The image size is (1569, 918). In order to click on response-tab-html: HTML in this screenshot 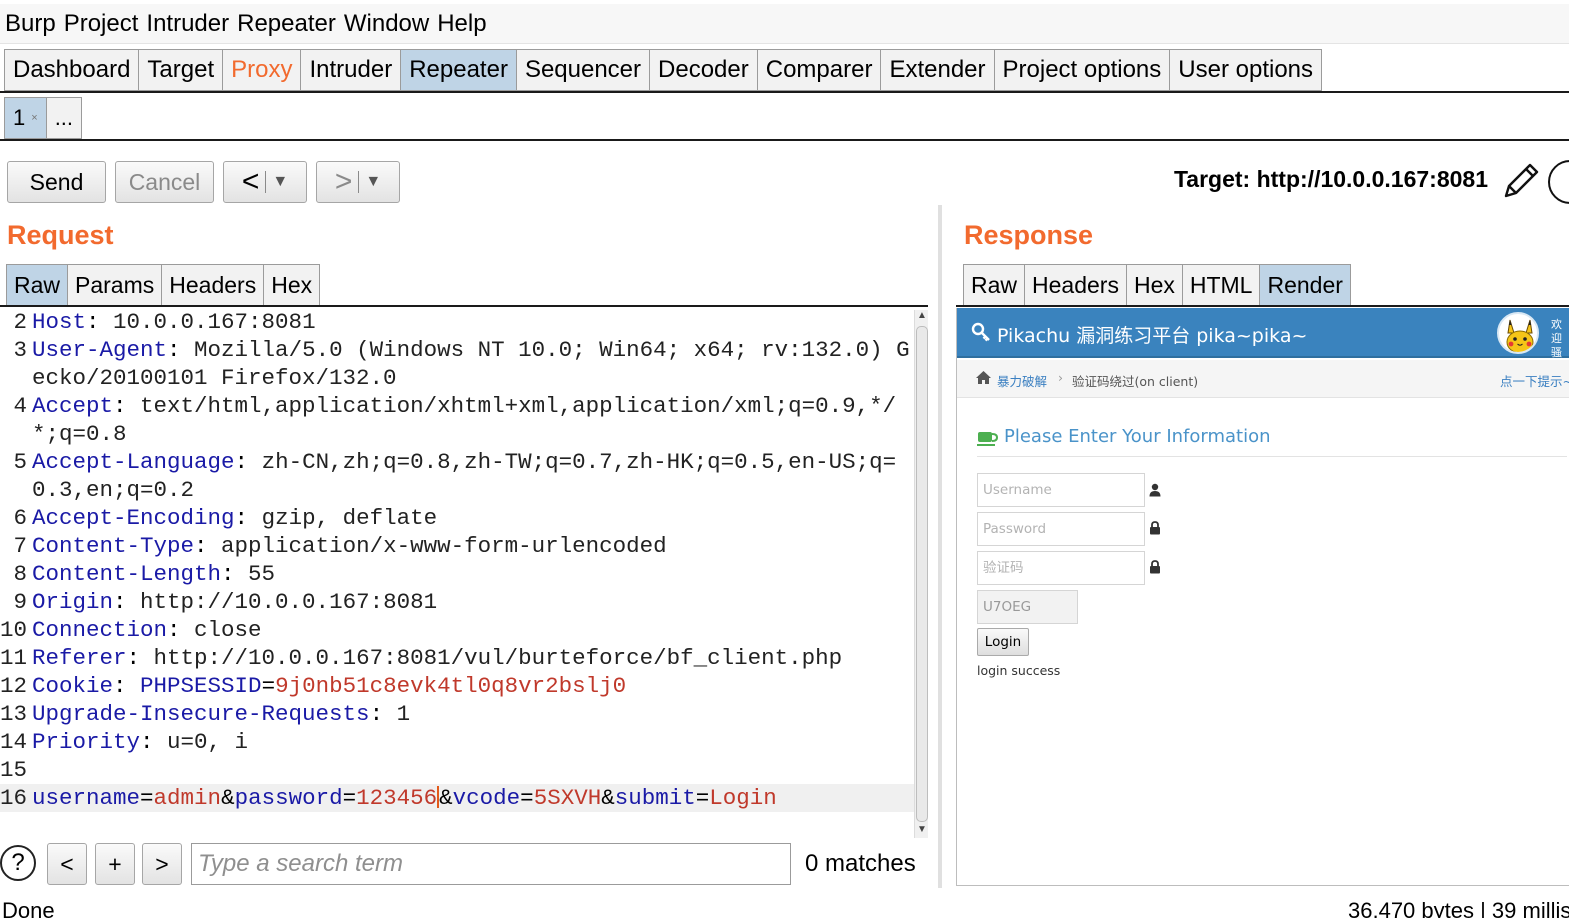, I will do `click(1220, 285)`.